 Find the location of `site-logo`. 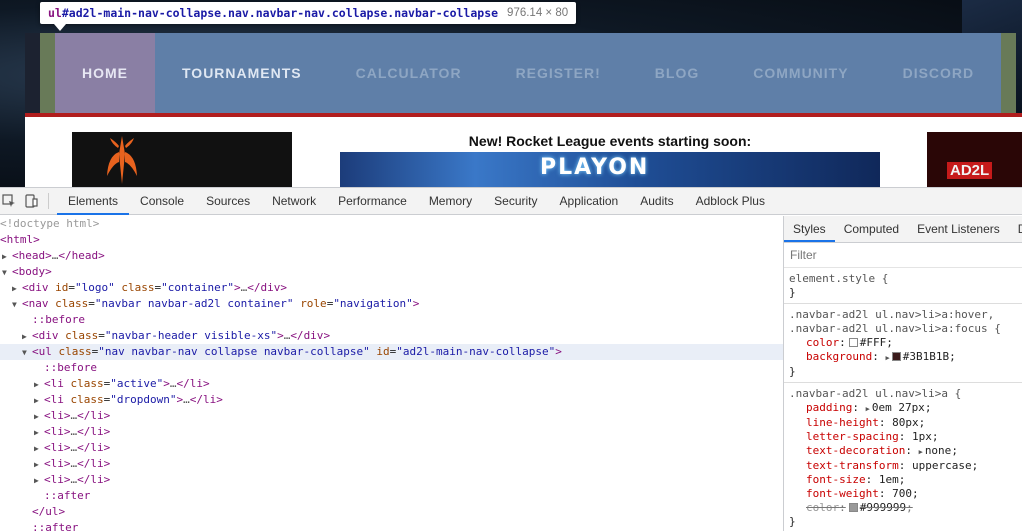

site-logo is located at coordinates (182, 159).